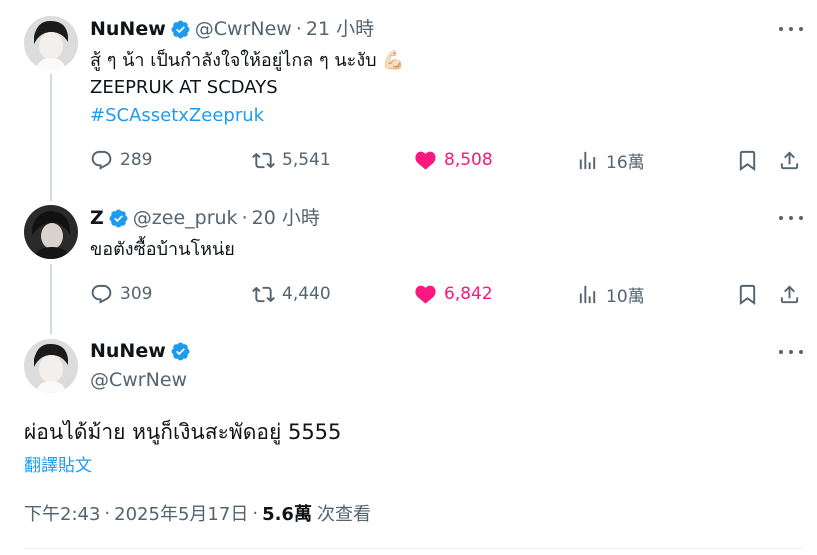  What do you see at coordinates (233, 60) in the screenshot?
I see `tweet-text: สู้ ๆ น้า เป็นกำลังใจให้อยู่ไกล ๆ นะงับ` at bounding box center [233, 60].